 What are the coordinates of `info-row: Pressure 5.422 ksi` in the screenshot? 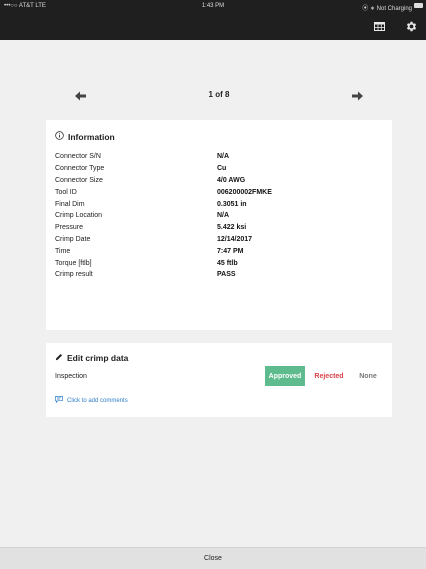 It's located at (220, 228).